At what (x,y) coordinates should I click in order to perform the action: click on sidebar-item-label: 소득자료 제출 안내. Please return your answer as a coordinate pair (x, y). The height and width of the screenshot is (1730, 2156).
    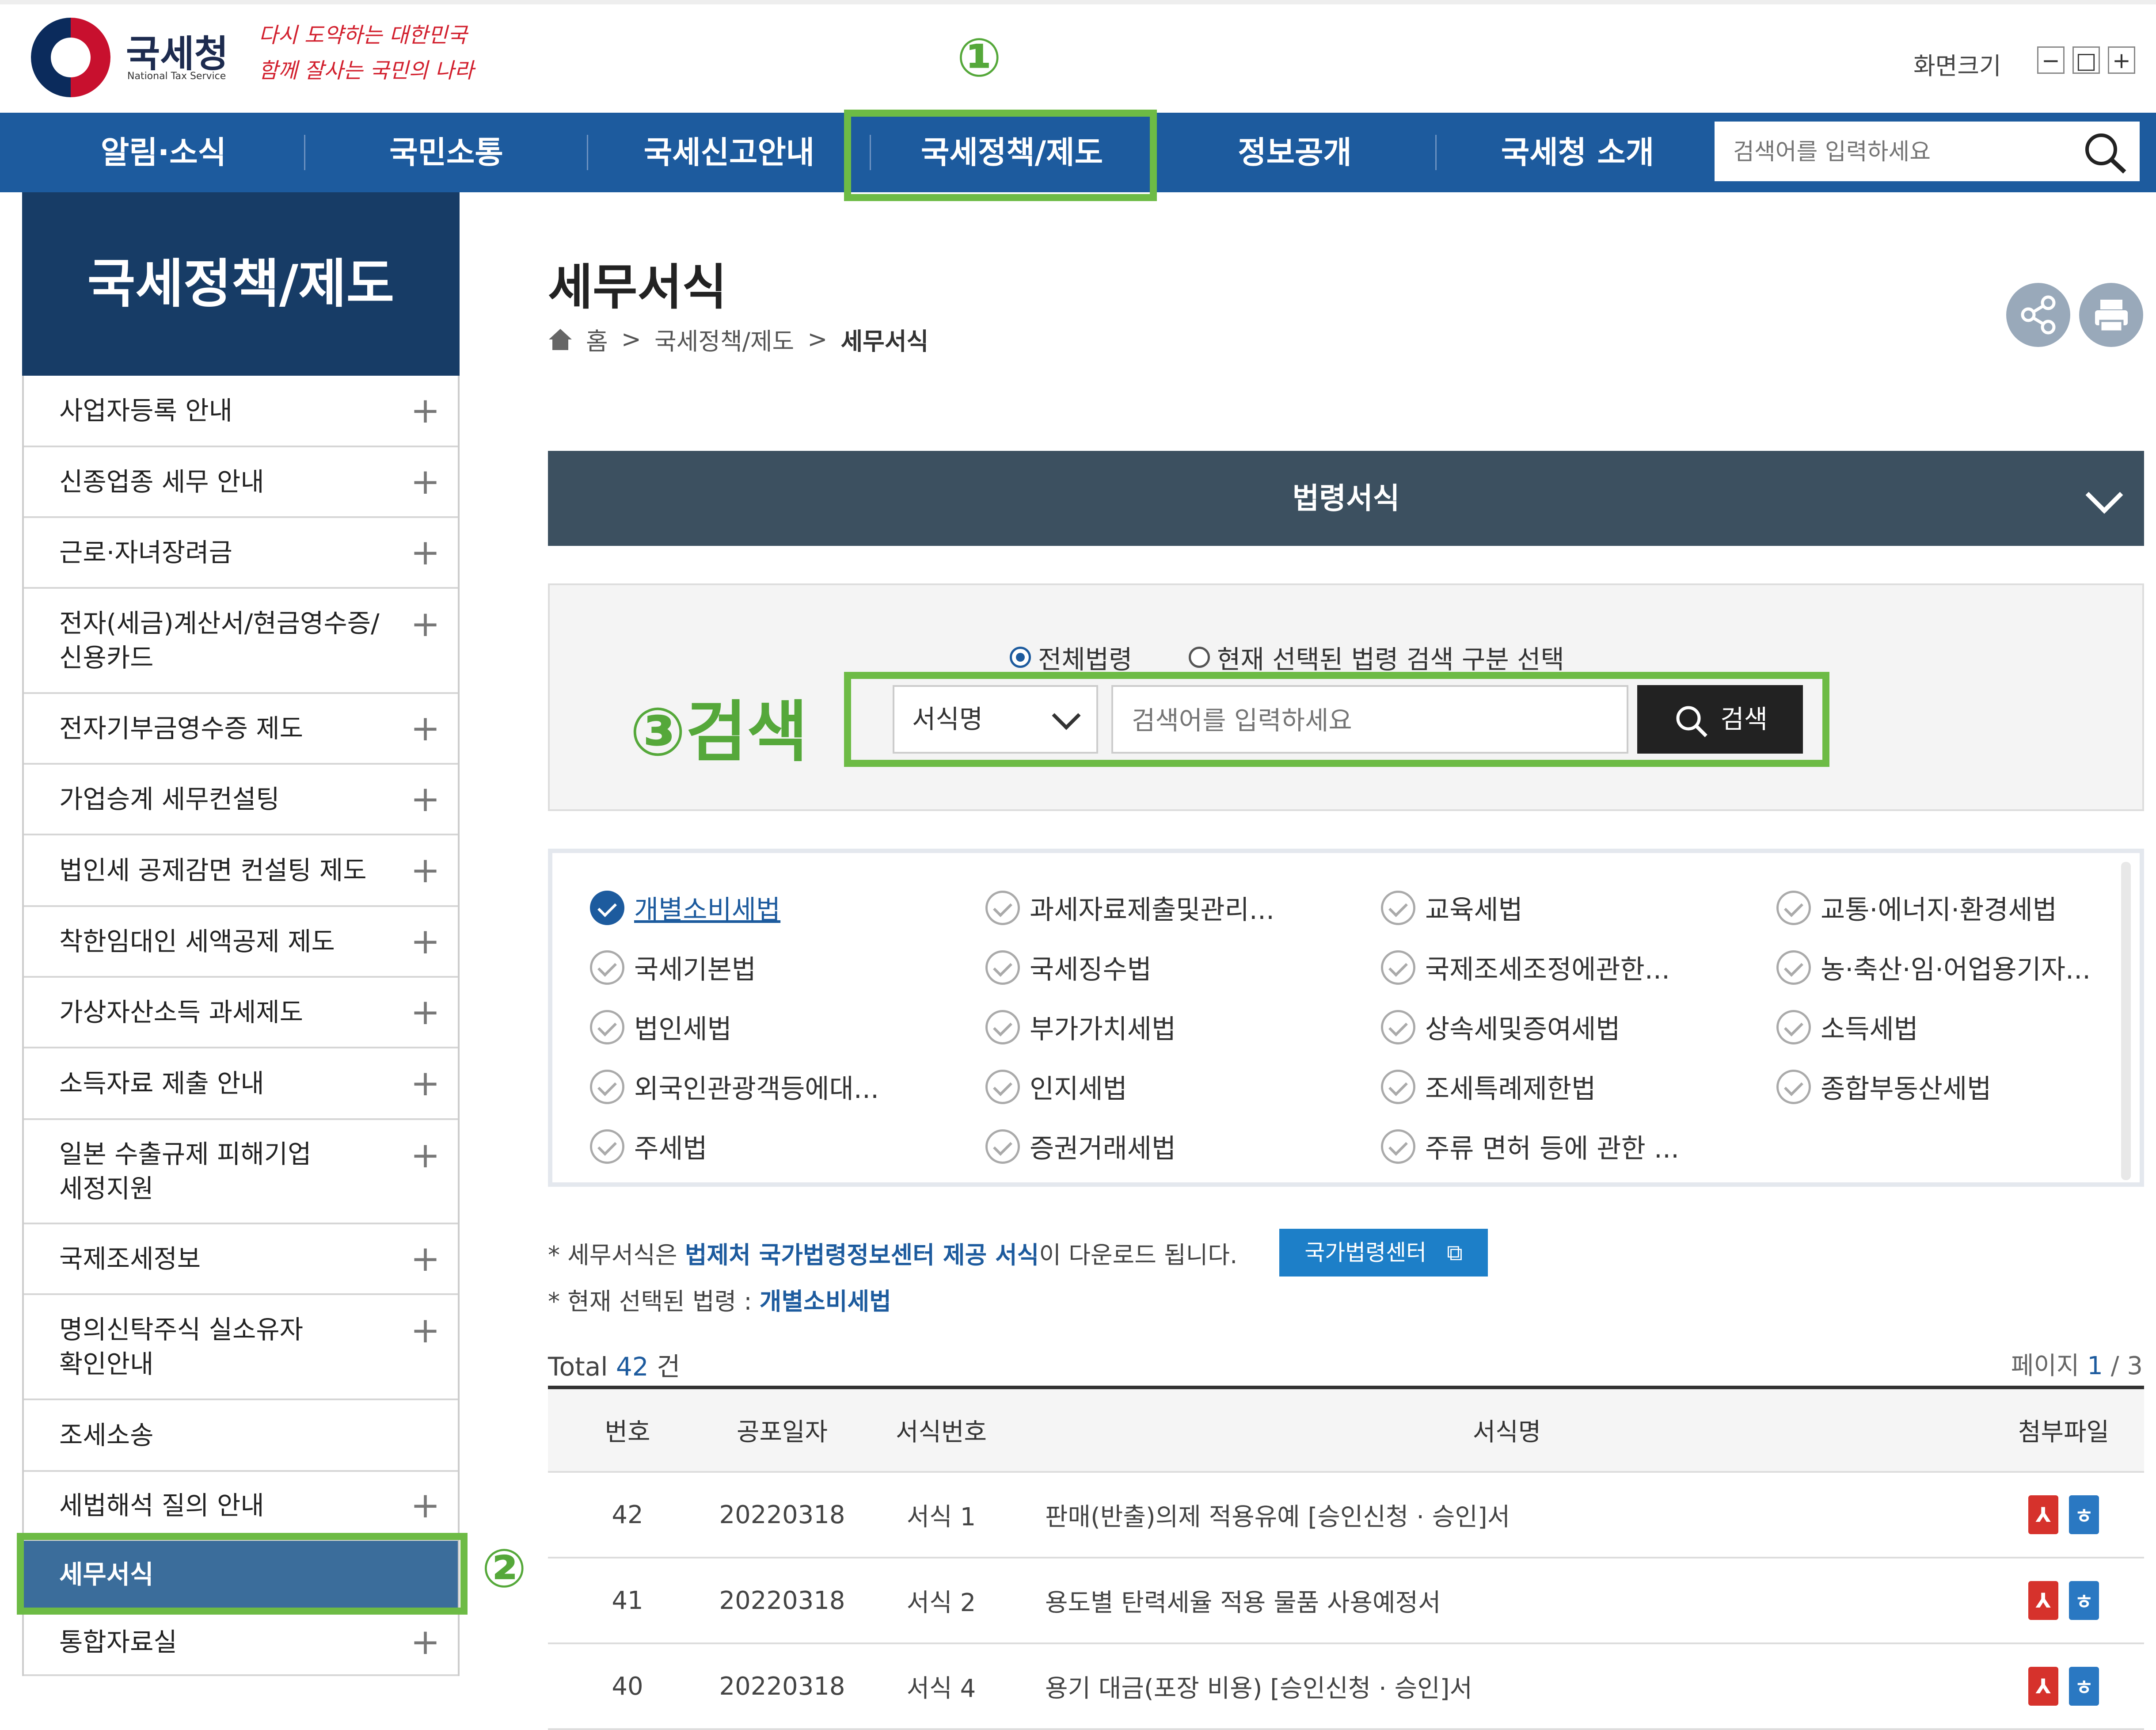
    Looking at the image, I should click on (161, 1083).